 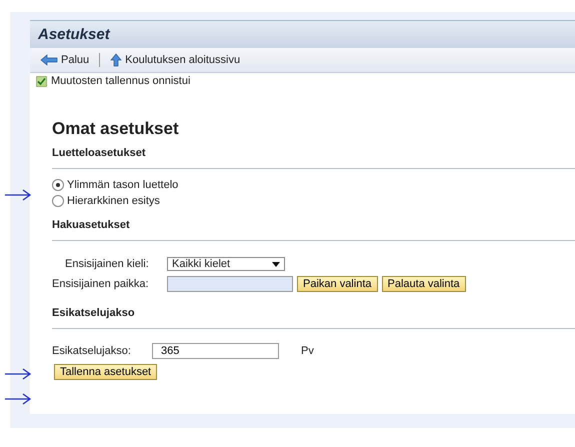 I want to click on back-arrow-icon, so click(x=49, y=60).